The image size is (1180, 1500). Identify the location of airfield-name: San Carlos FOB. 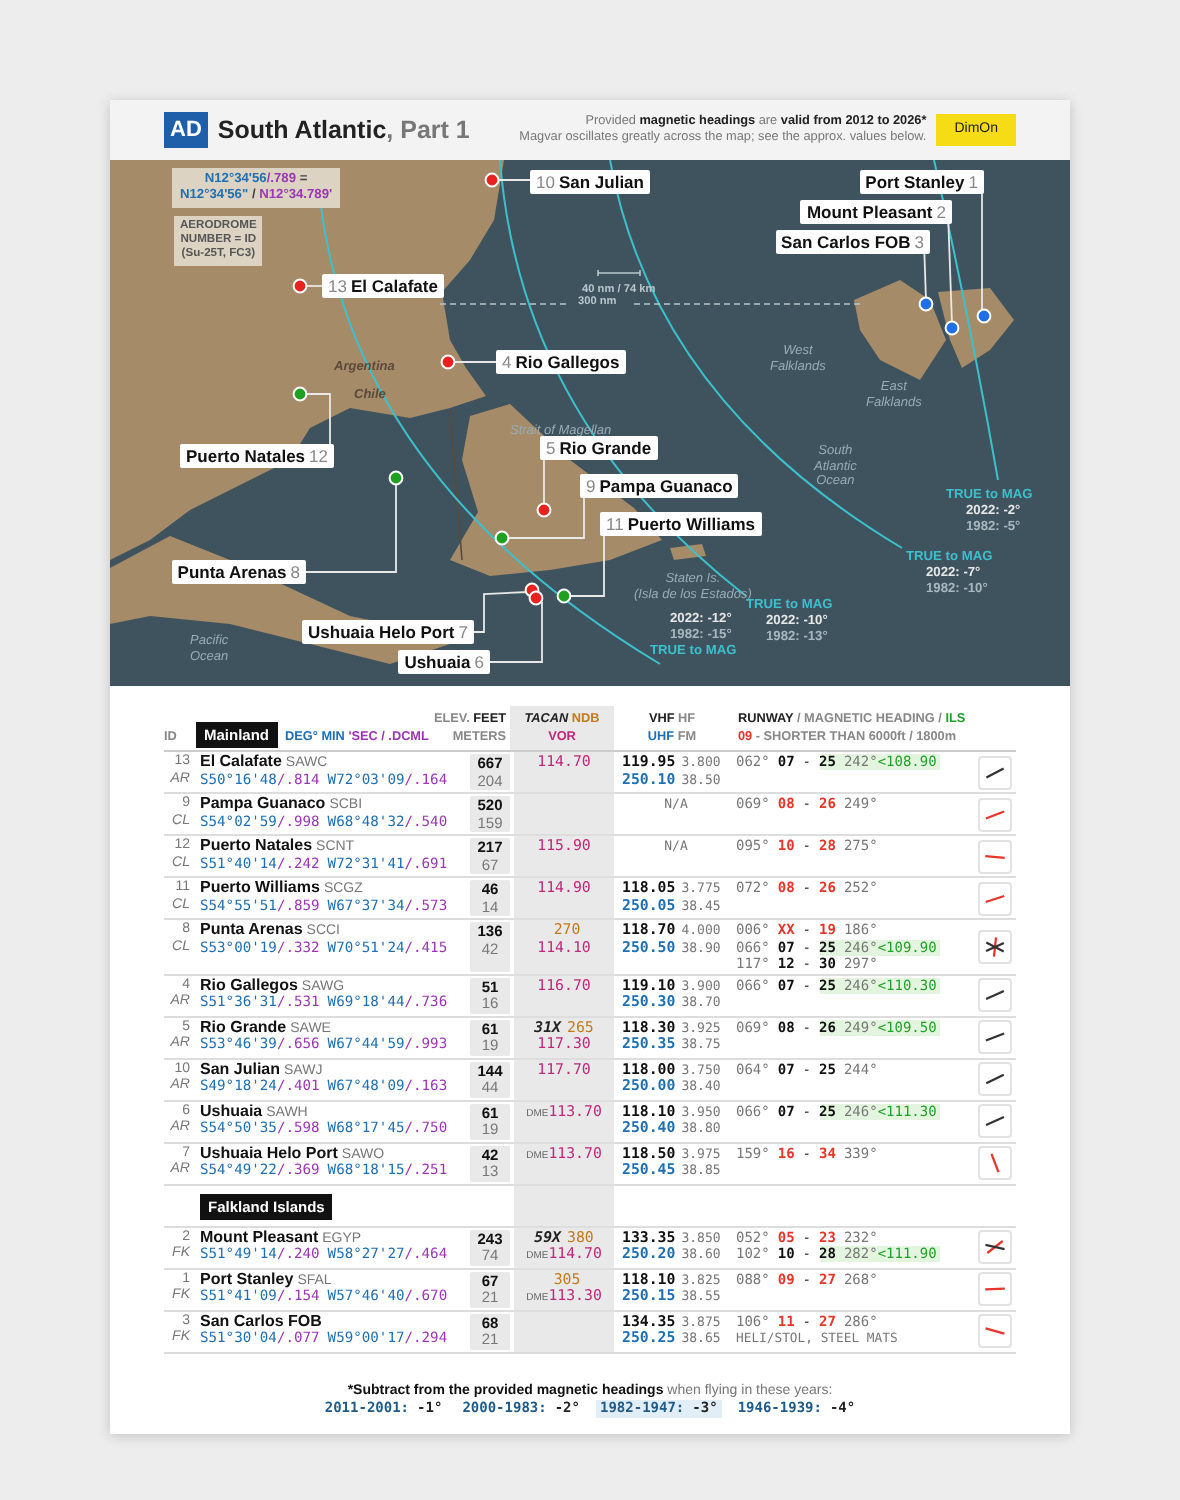
(261, 1320).